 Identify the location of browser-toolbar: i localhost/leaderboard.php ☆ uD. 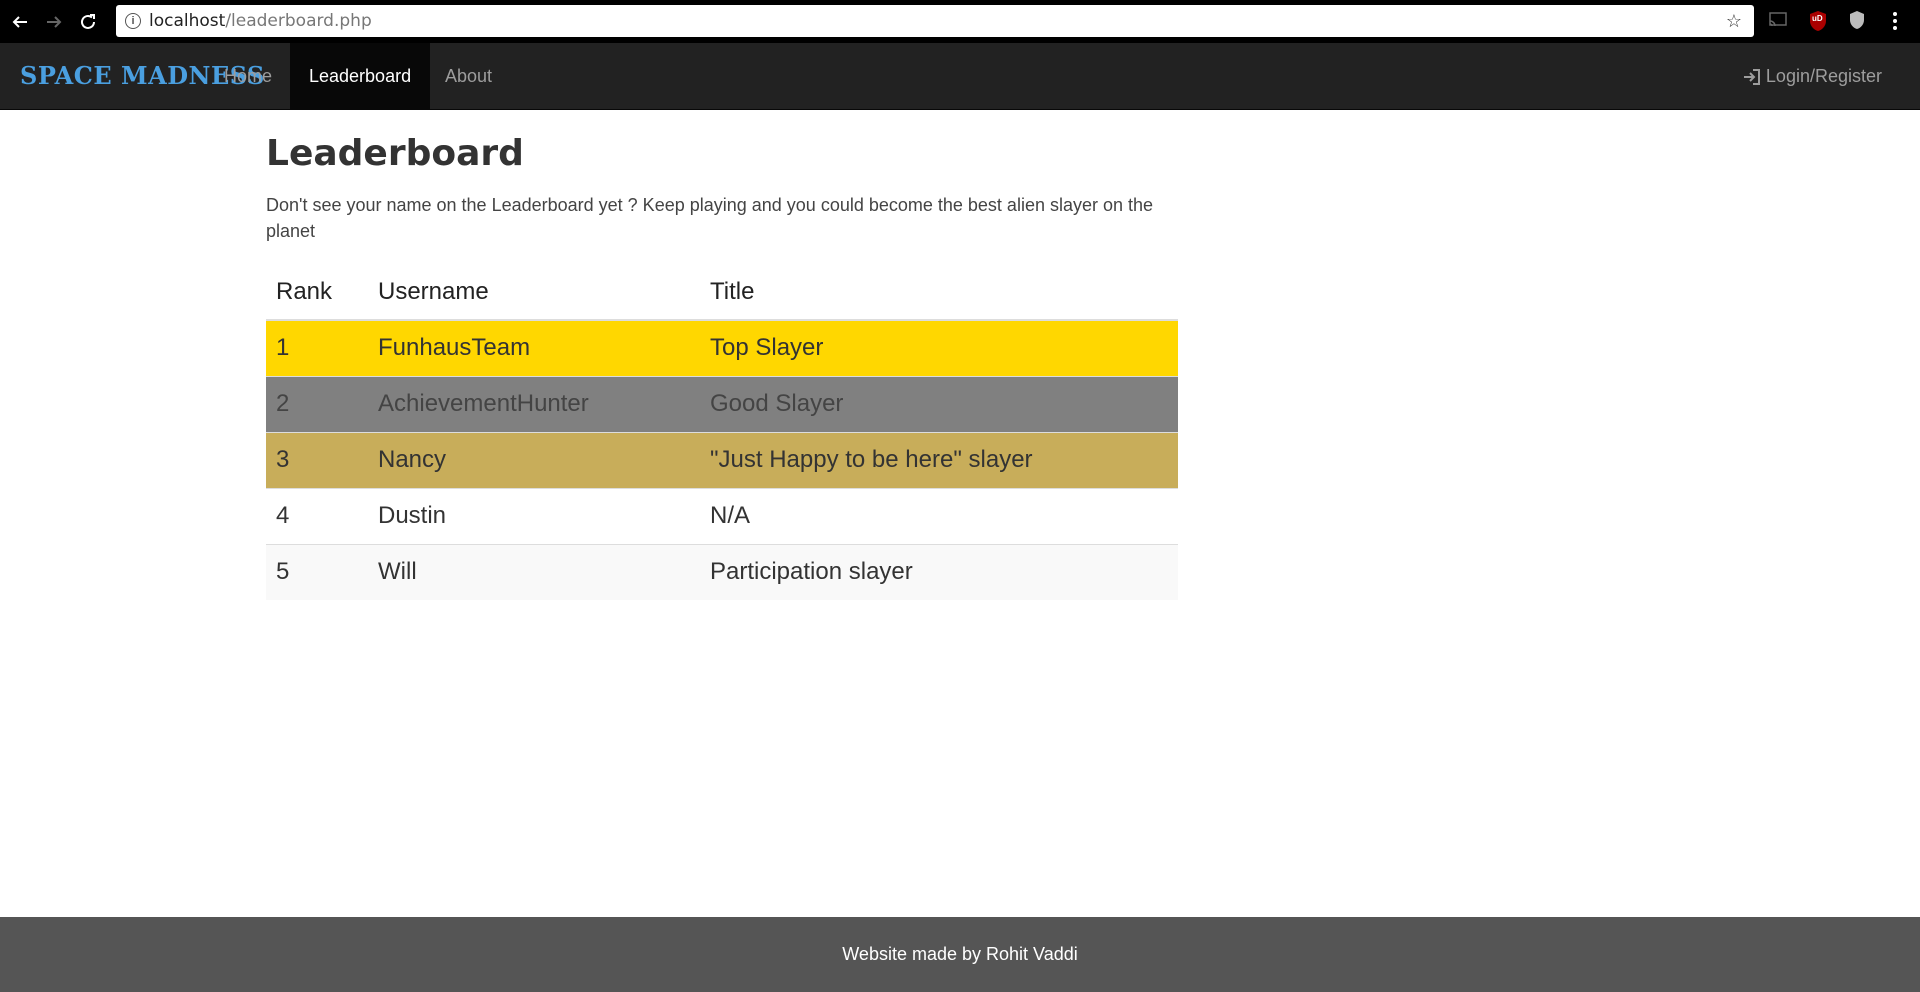
(960, 21).